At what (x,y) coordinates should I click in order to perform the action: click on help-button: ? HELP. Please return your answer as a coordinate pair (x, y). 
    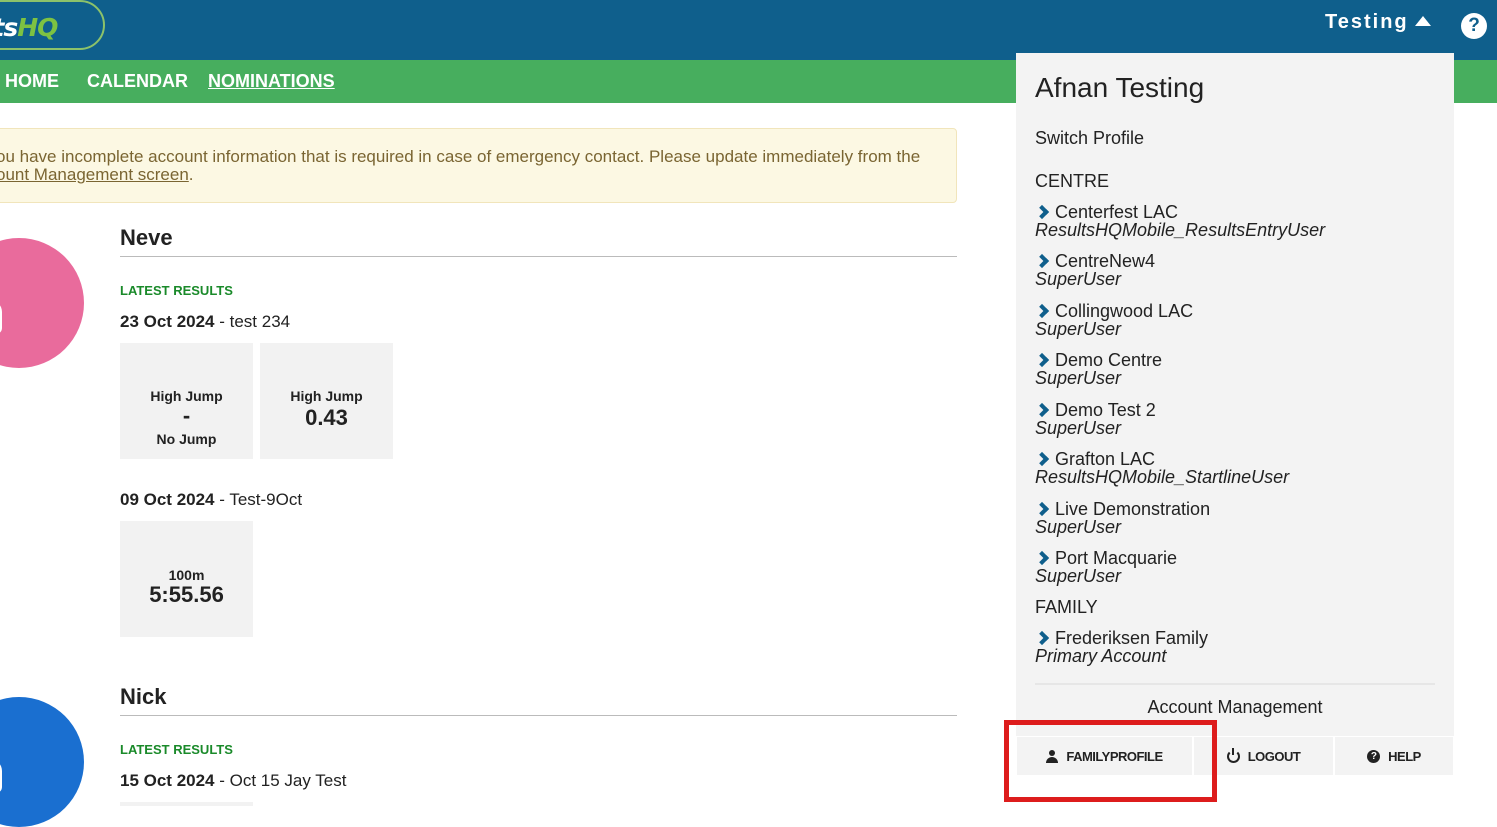
    Looking at the image, I should click on (1394, 756).